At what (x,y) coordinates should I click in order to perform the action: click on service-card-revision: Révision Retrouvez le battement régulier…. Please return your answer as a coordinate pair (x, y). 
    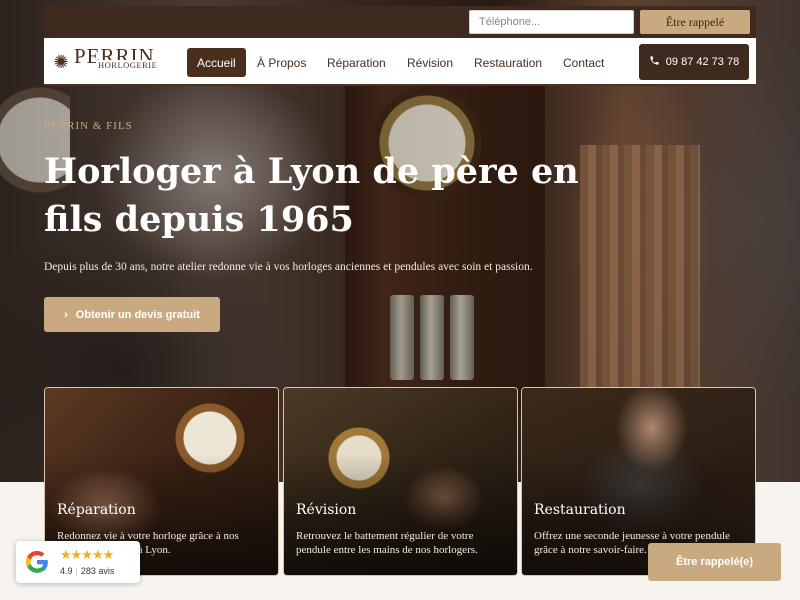
    Looking at the image, I should click on (400, 481).